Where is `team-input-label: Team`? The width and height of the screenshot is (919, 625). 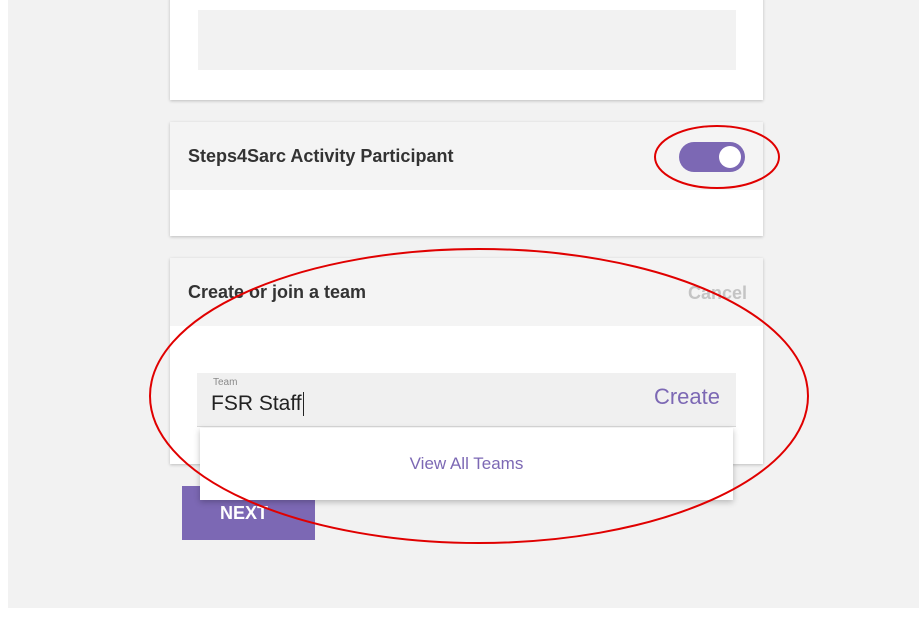 team-input-label: Team is located at coordinates (225, 382).